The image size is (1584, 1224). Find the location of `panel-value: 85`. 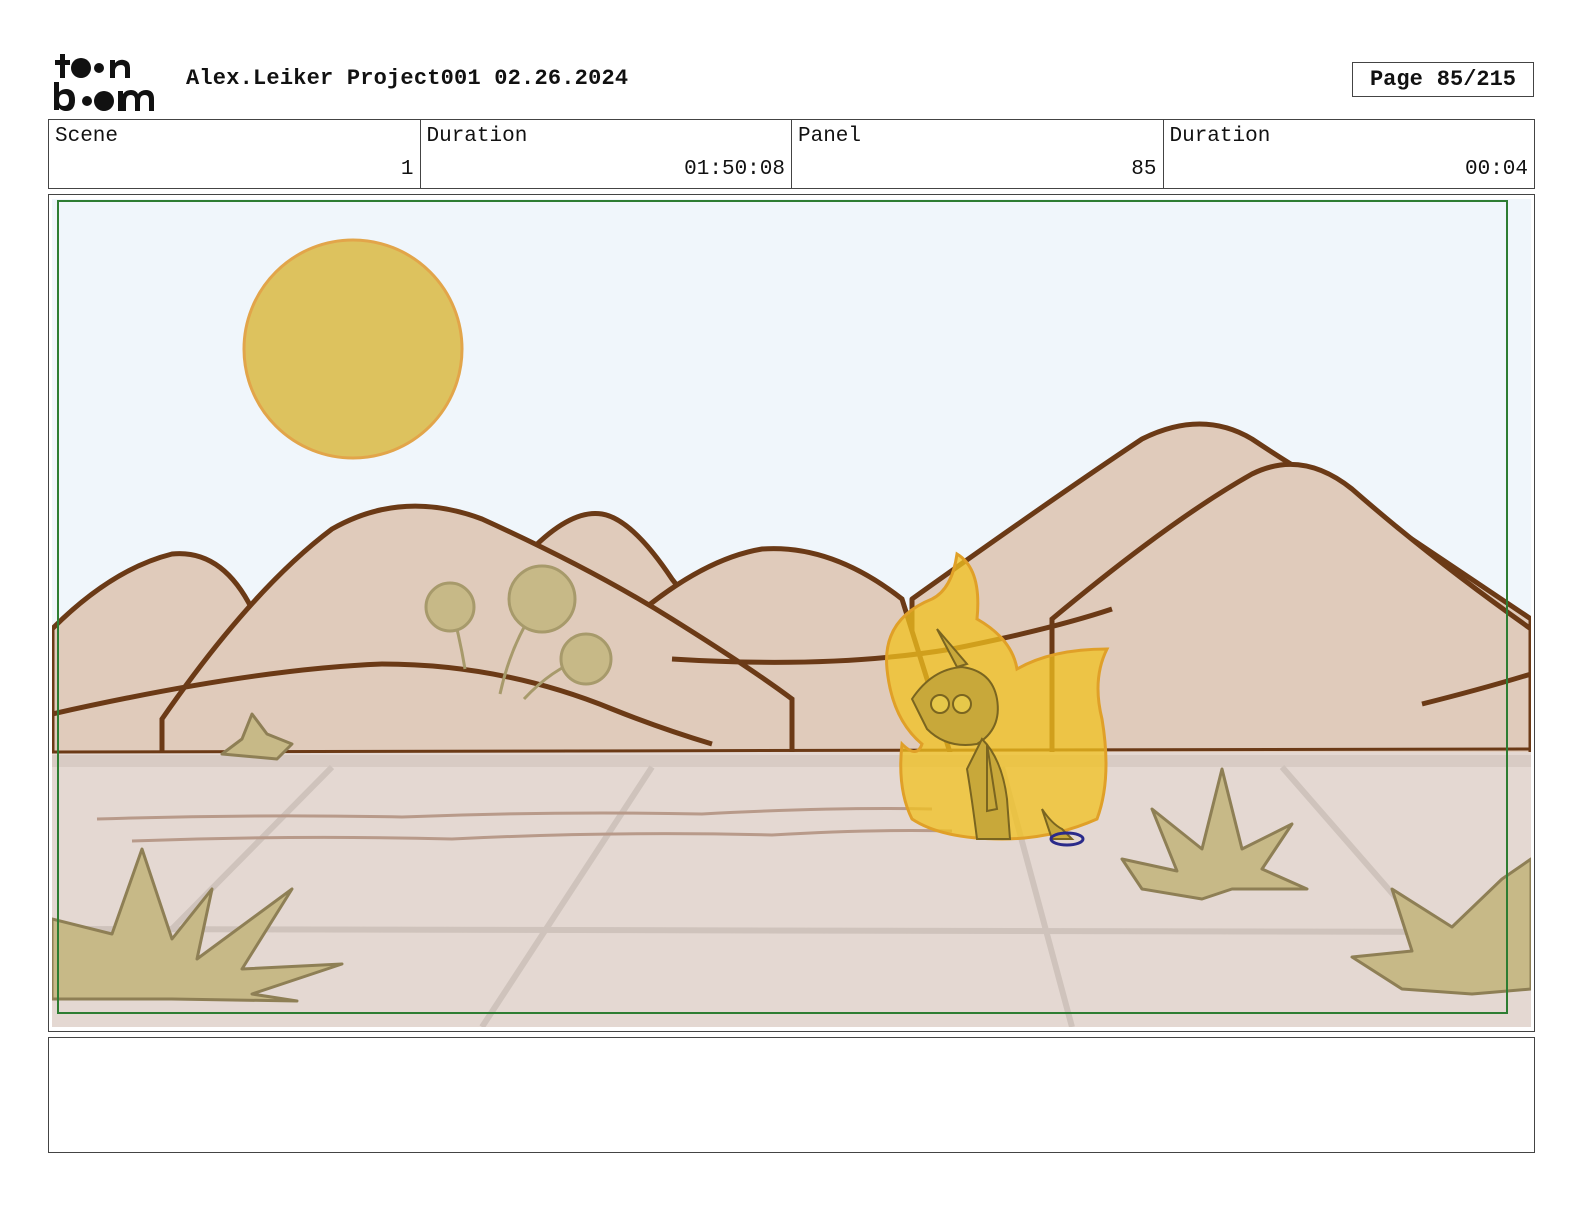

panel-value: 85 is located at coordinates (1144, 169).